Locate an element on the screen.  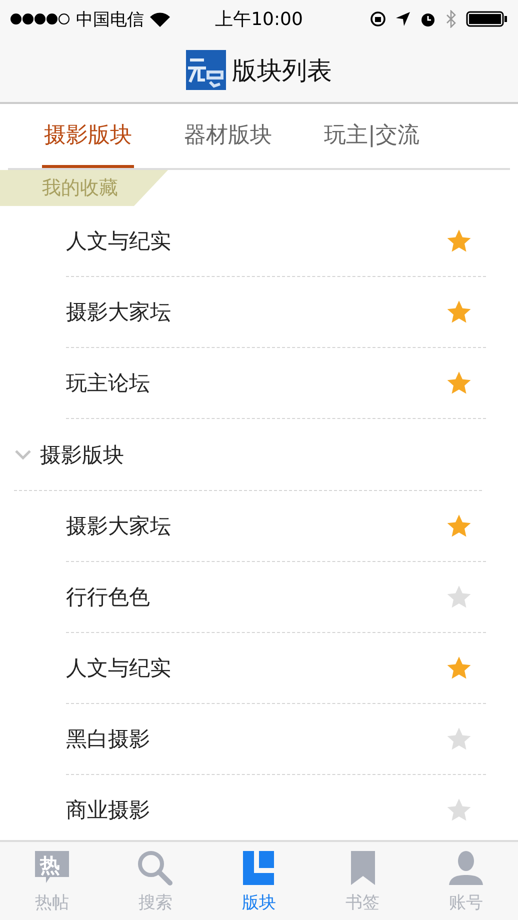
battery-icon is located at coordinates (487, 19).